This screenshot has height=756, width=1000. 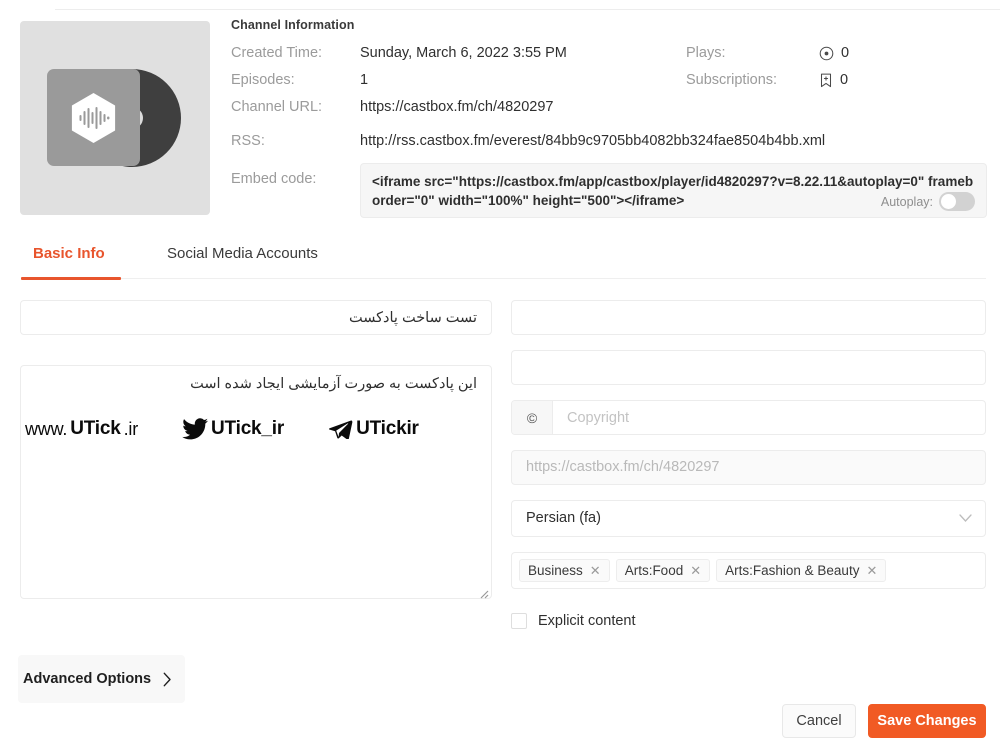 I want to click on email-input, so click(x=748, y=367).